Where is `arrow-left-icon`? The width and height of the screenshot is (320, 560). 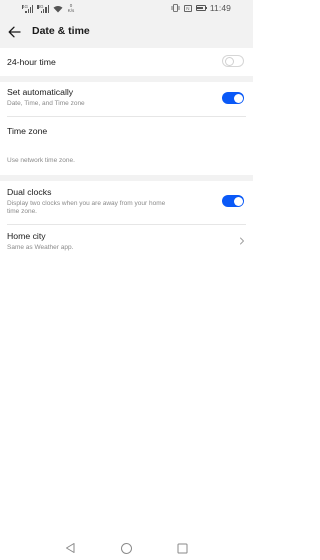 arrow-left-icon is located at coordinates (14, 32).